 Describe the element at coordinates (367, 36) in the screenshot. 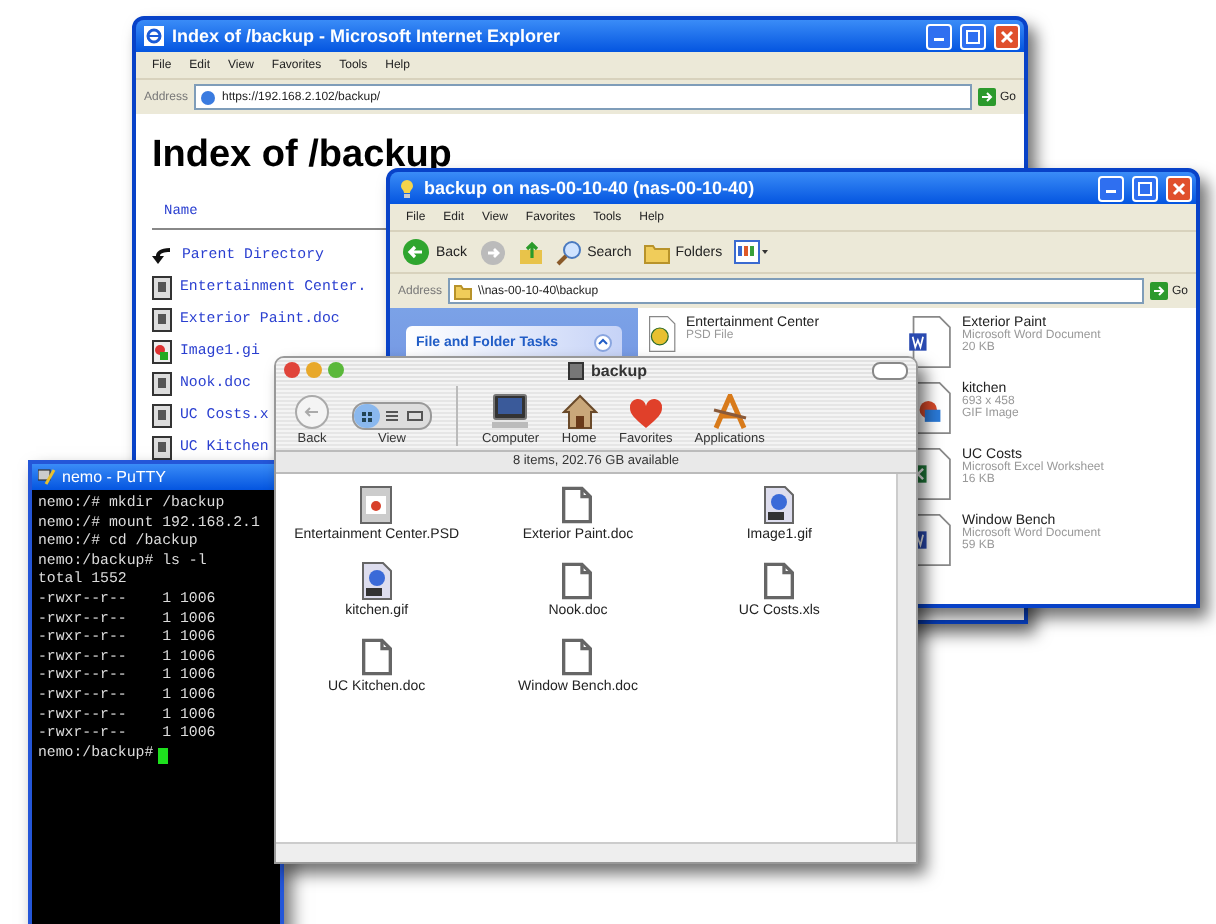

I see `window-title: Index of /backup - Microsoft Internet Explorer` at that location.